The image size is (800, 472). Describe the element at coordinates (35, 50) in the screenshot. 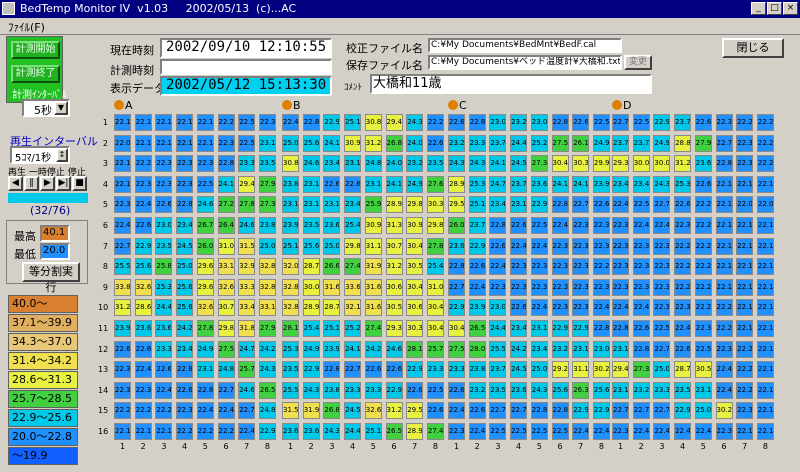

I see `start-measure-button: 計測開始` at that location.